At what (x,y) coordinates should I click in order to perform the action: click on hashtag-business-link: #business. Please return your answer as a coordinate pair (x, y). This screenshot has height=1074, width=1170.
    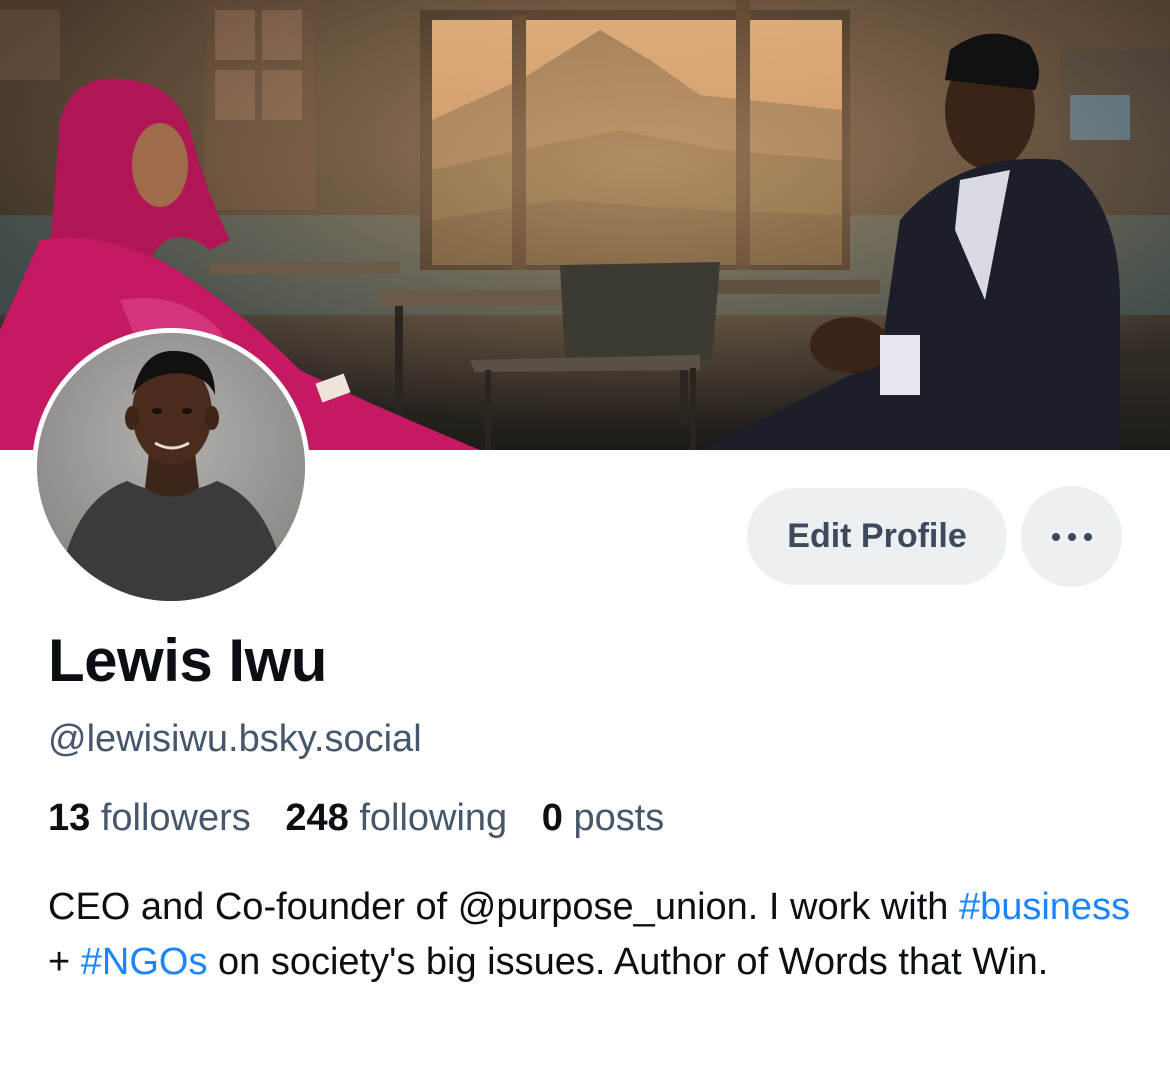
    Looking at the image, I should click on (1044, 907).